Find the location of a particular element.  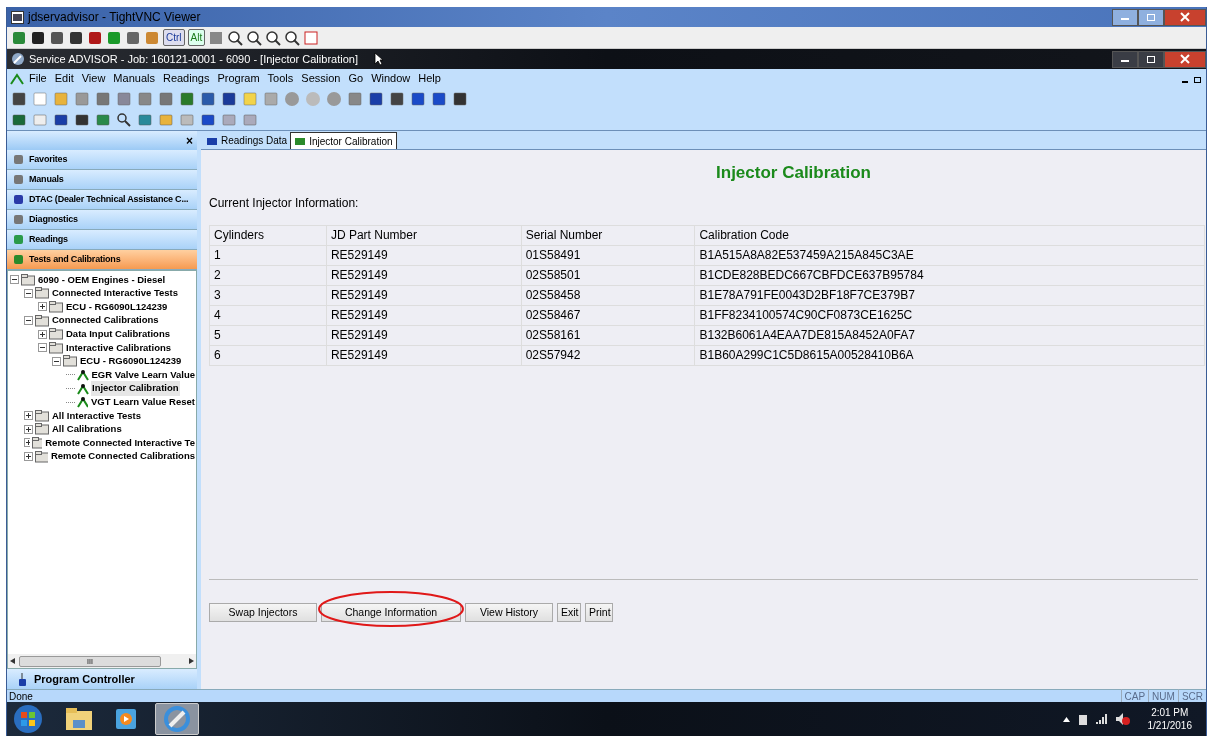

zoom-fit-icon is located at coordinates (292, 37).